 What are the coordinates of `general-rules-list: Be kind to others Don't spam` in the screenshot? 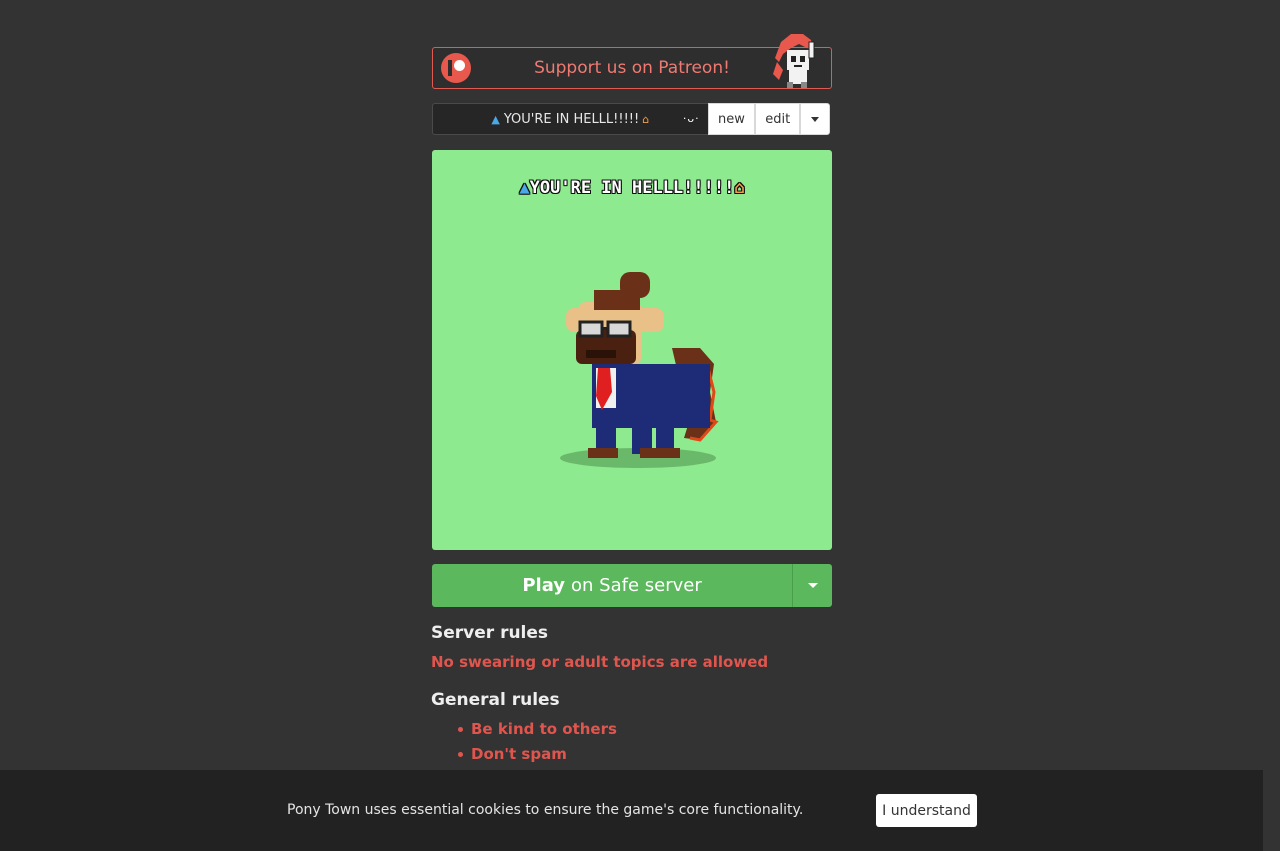 It's located at (536, 744).